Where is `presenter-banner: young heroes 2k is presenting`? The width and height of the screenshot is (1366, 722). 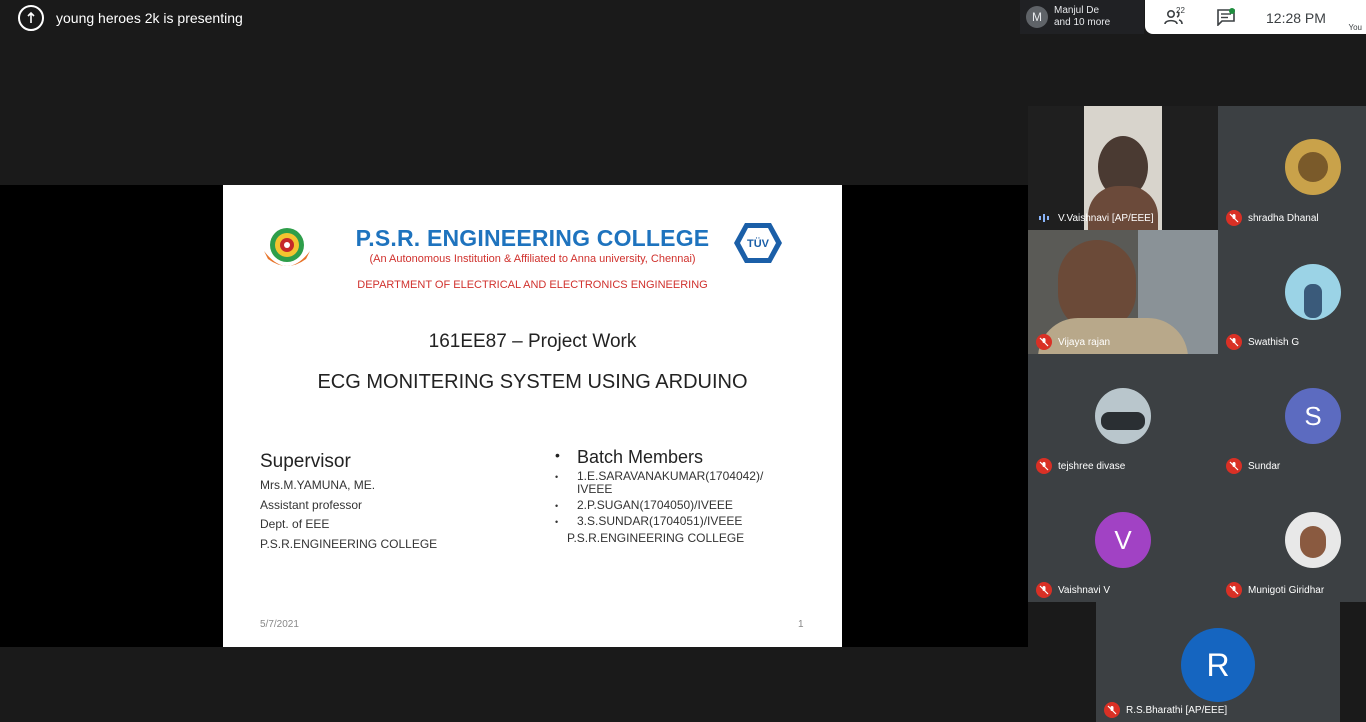
presenter-banner: young heroes 2k is presenting is located at coordinates (121, 18).